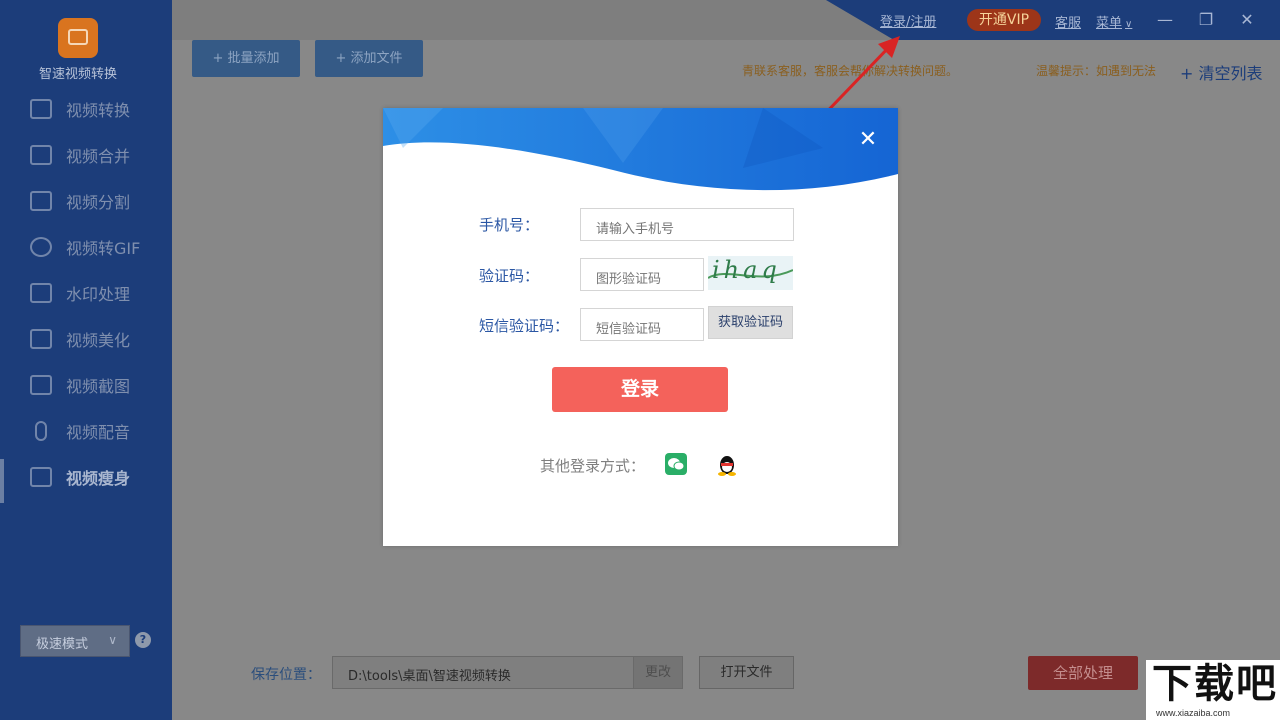 This screenshot has width=1280, height=720. I want to click on qq-icon, so click(727, 464).